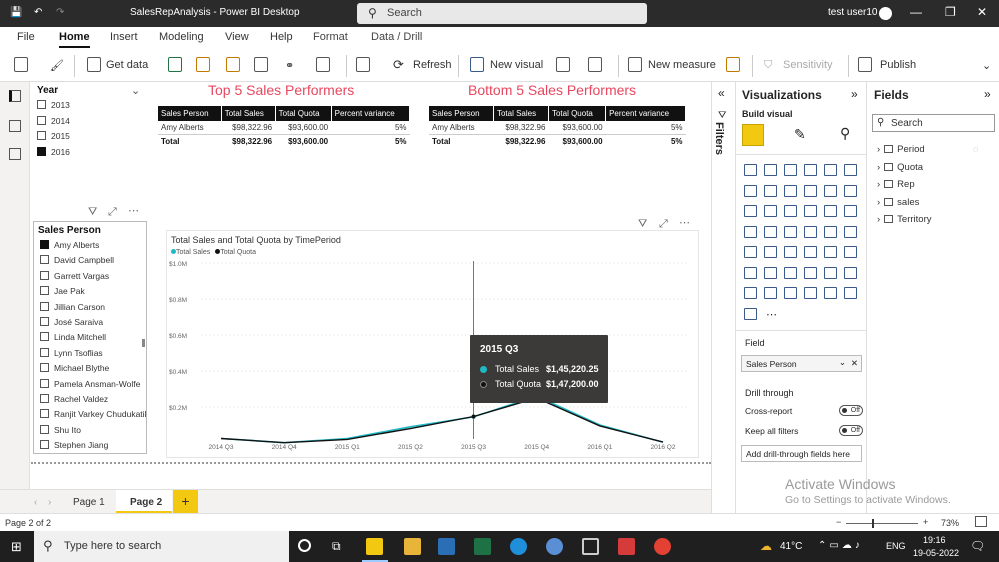 Image resolution: width=999 pixels, height=562 pixels. What do you see at coordinates (830, 170) in the screenshot?
I see `100-bar-icon` at bounding box center [830, 170].